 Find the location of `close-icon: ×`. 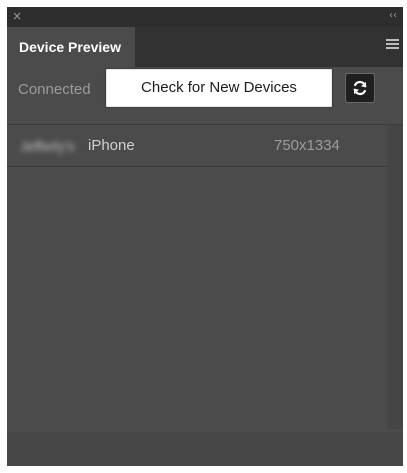

close-icon: × is located at coordinates (17, 16).